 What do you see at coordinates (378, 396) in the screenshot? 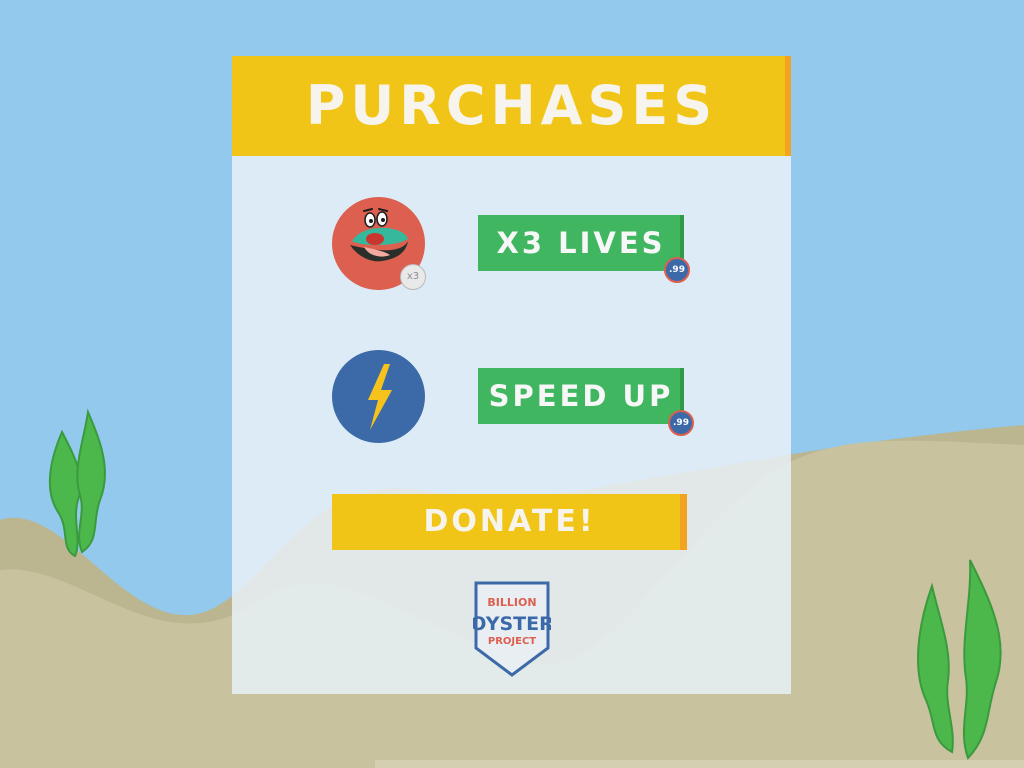
I see `lightning-bolt-icon` at bounding box center [378, 396].